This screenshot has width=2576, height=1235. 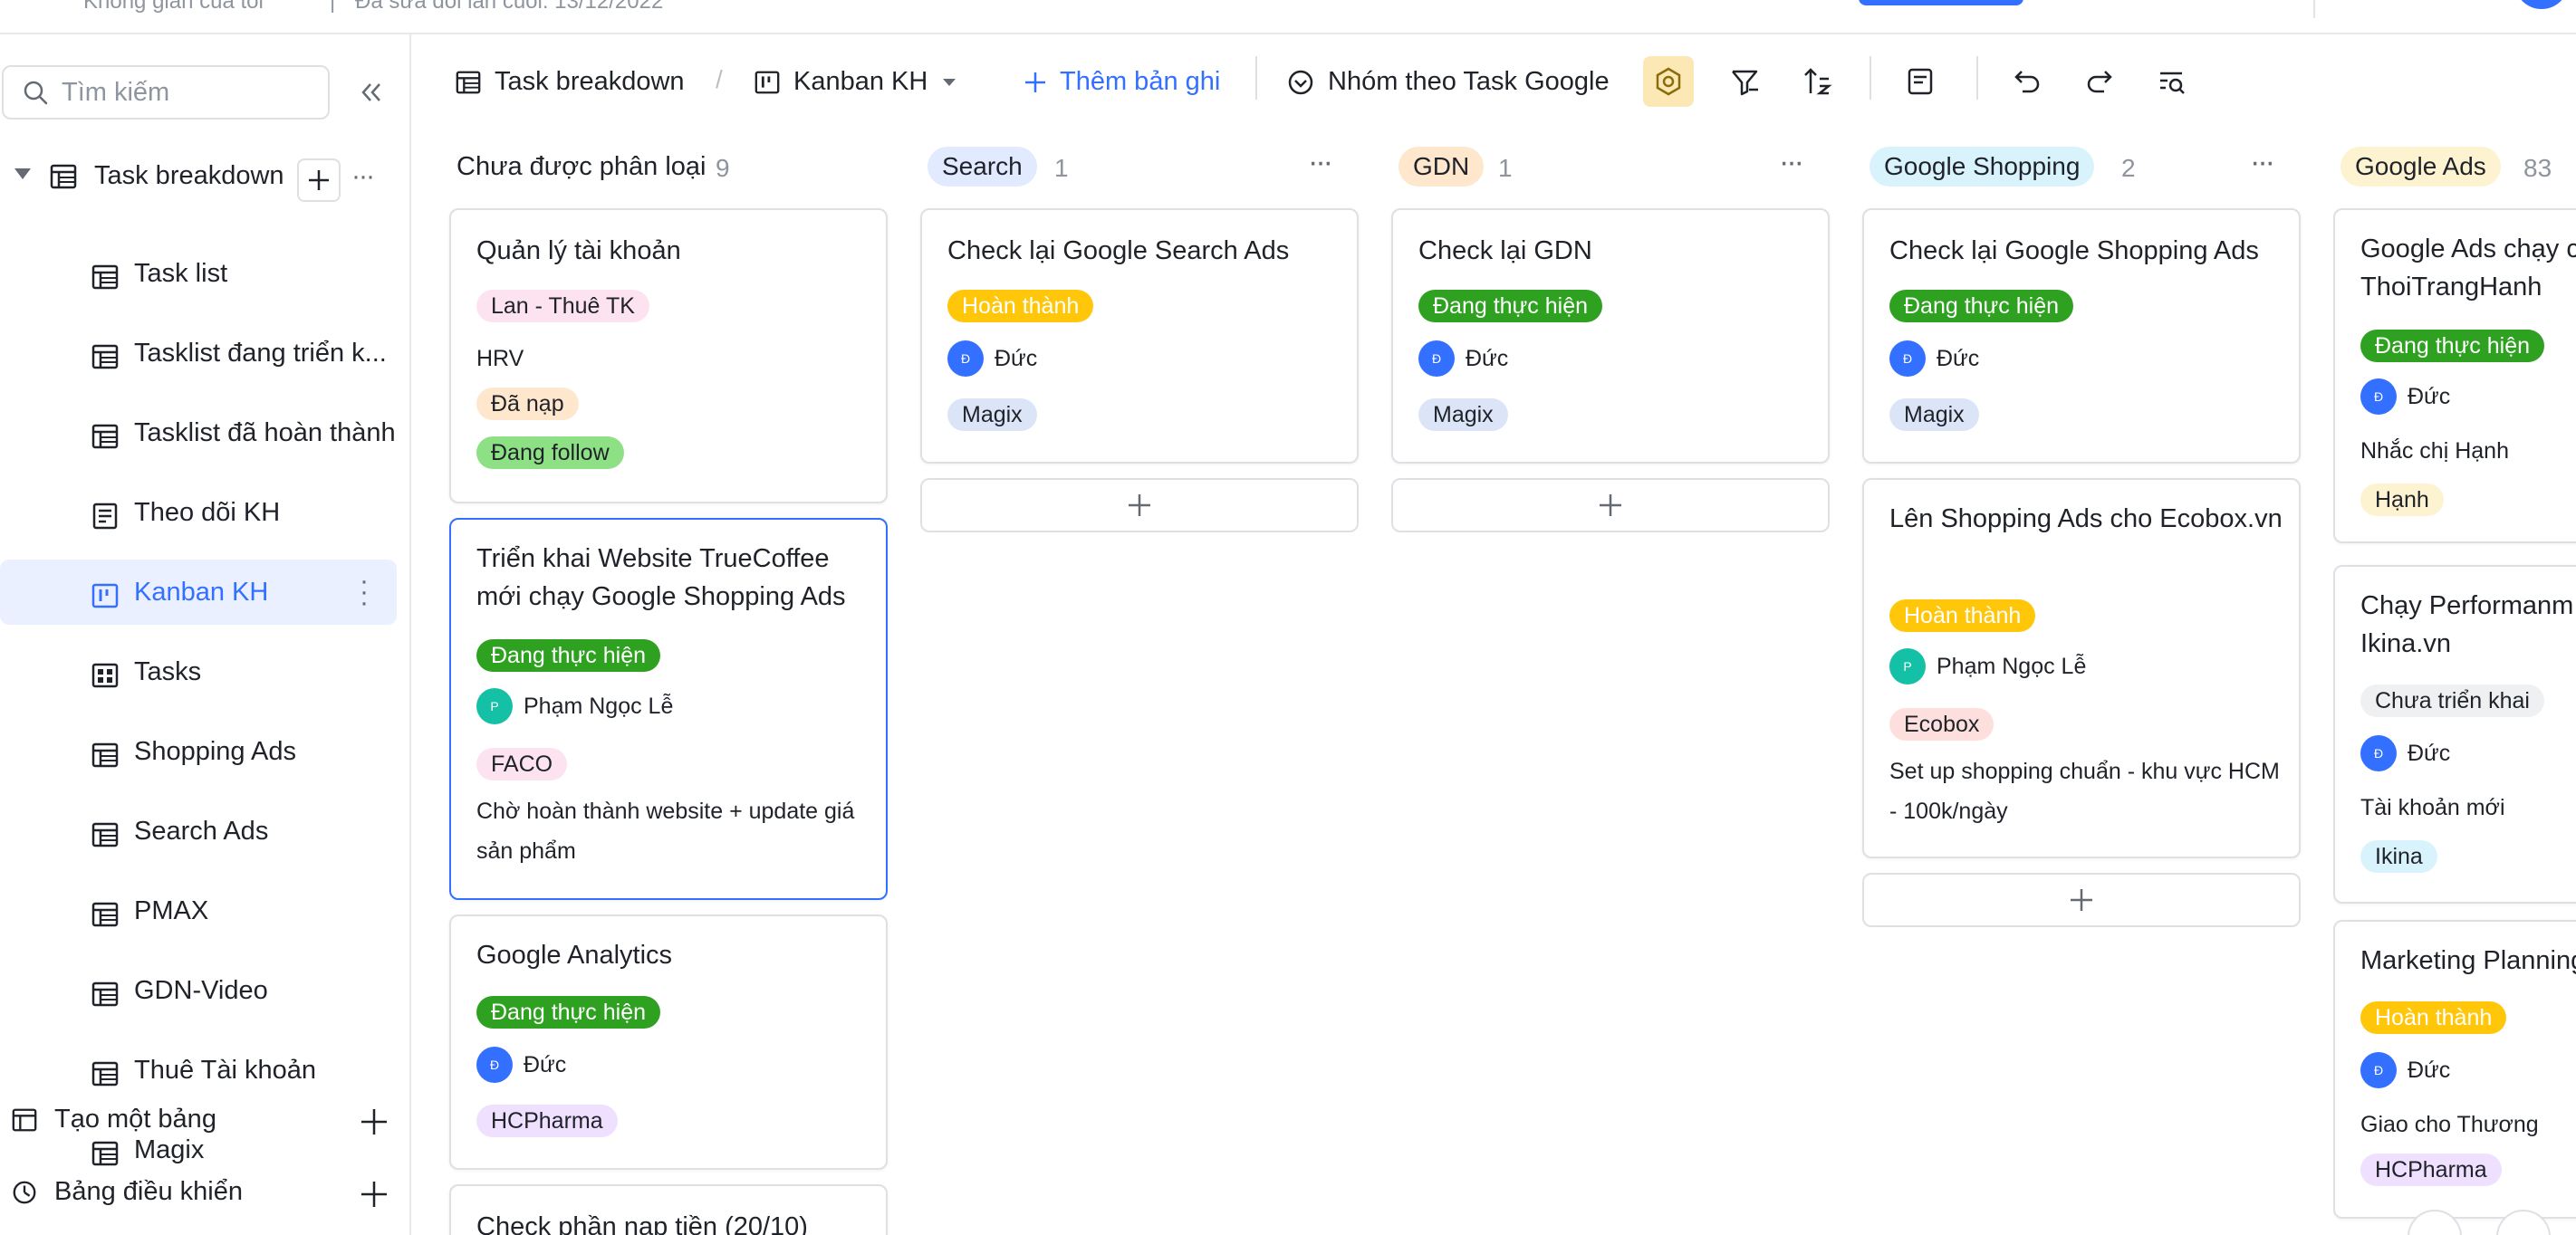 I want to click on form-icon, so click(x=105, y=516).